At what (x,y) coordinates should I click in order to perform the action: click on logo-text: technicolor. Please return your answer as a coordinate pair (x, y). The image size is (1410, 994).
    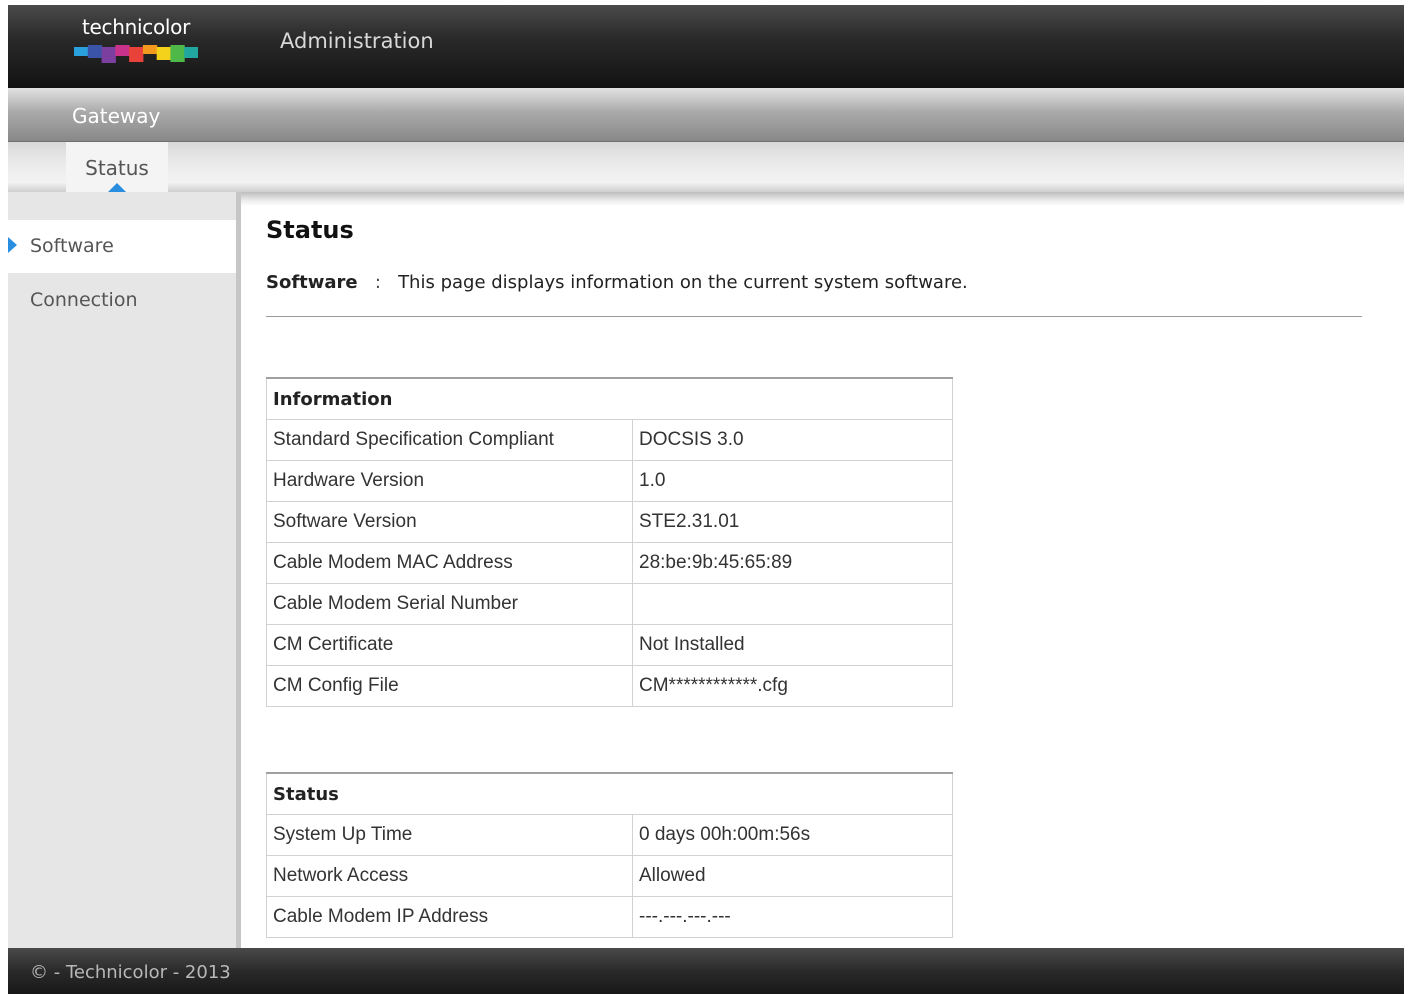
    Looking at the image, I should click on (136, 27).